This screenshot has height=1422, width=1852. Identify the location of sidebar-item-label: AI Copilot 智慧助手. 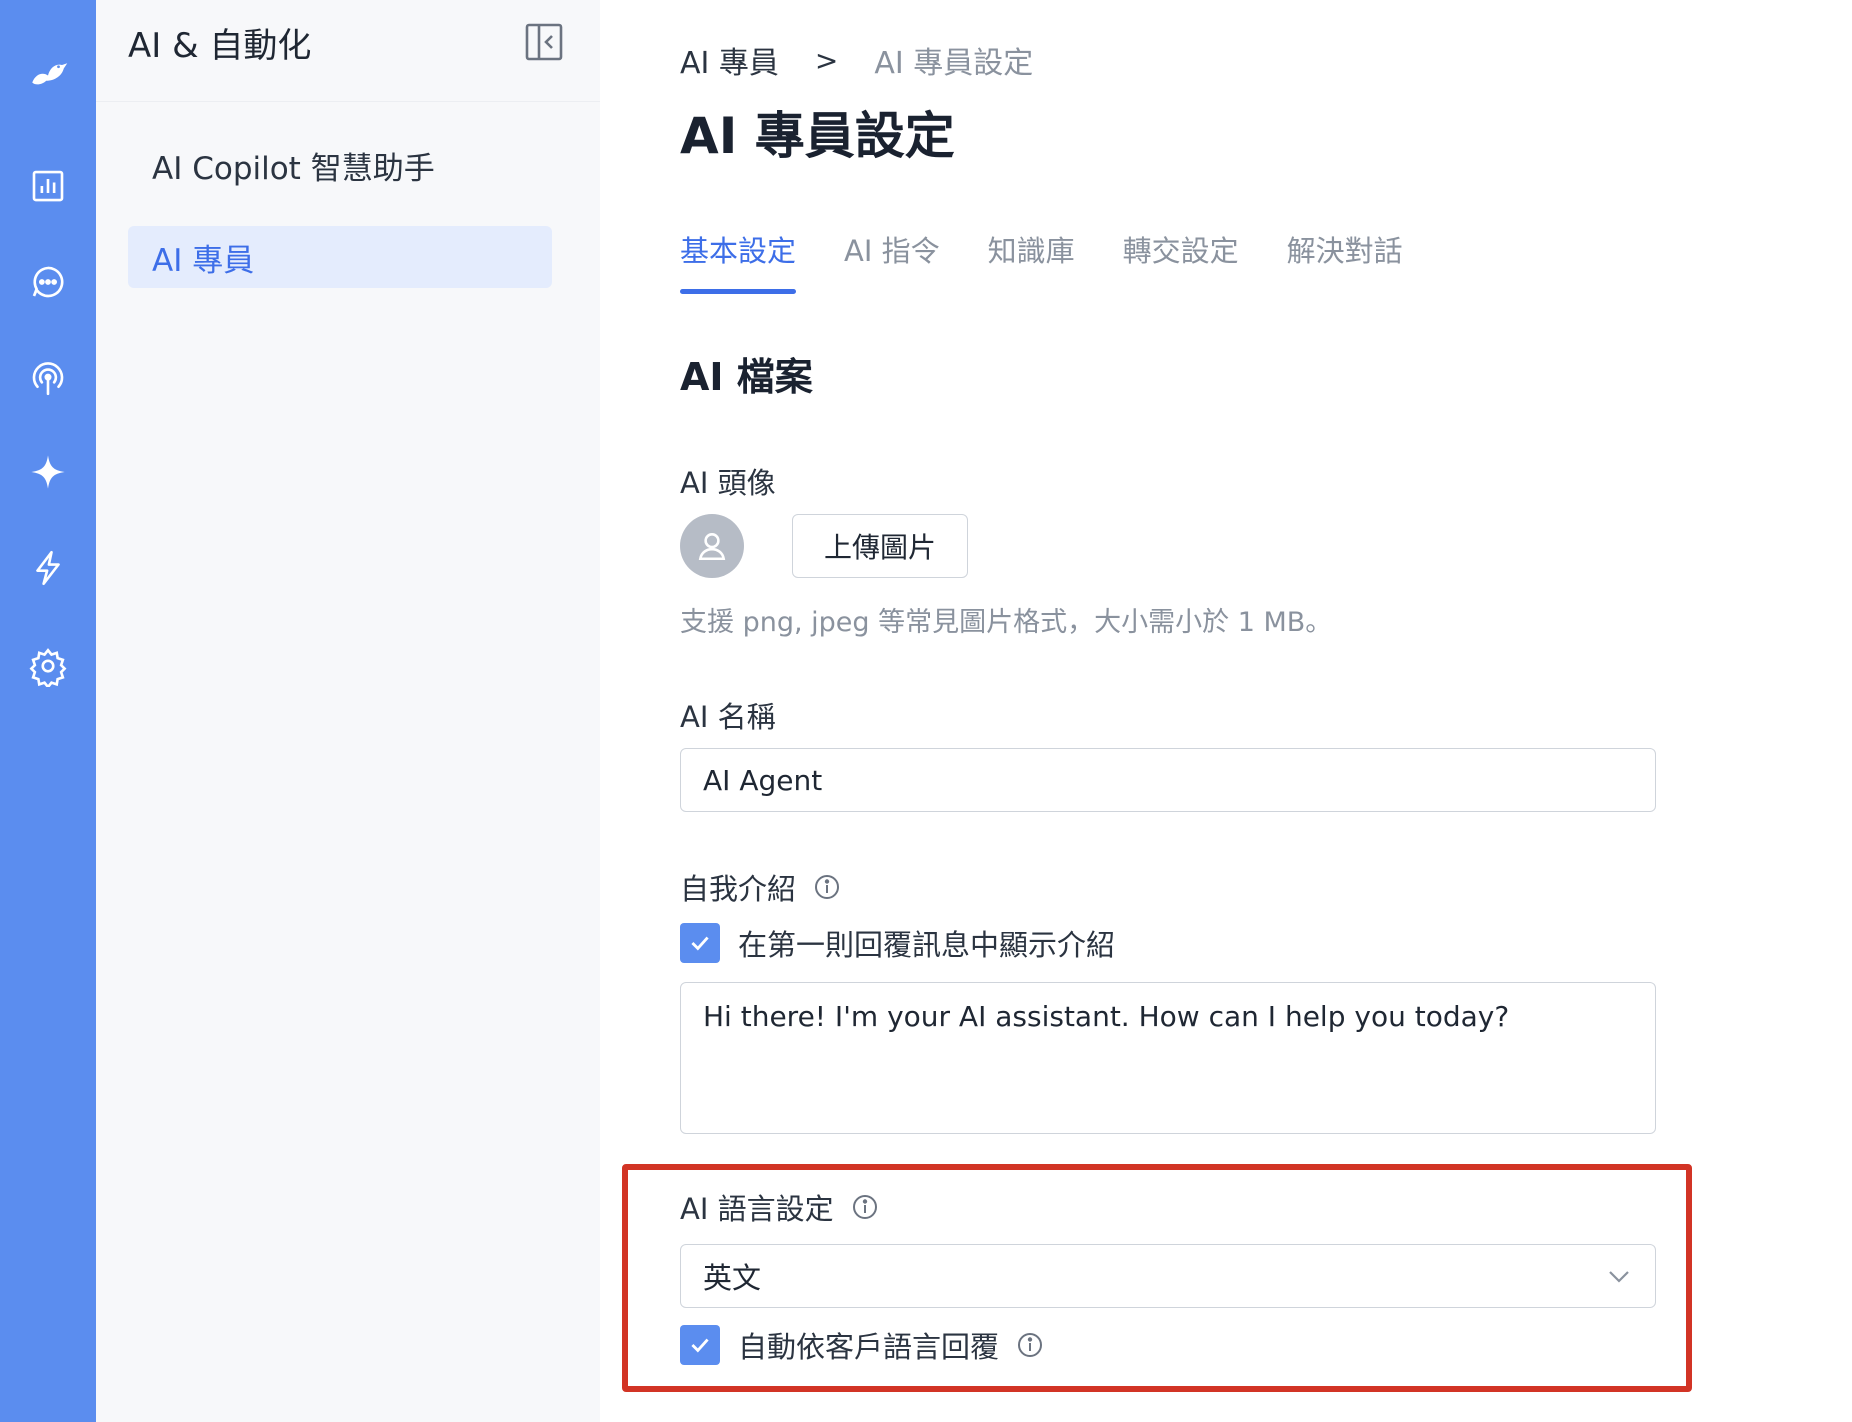
(293, 168).